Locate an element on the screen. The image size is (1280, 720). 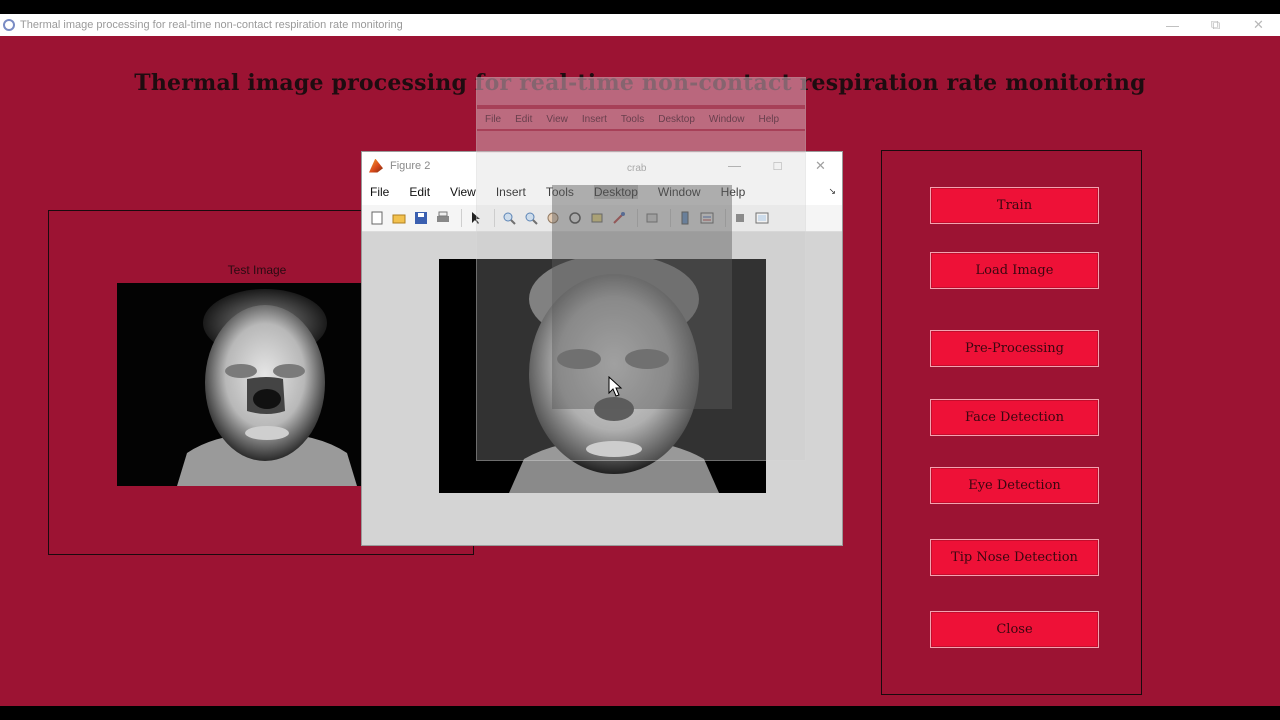
ghost-image is located at coordinates (642, 297).